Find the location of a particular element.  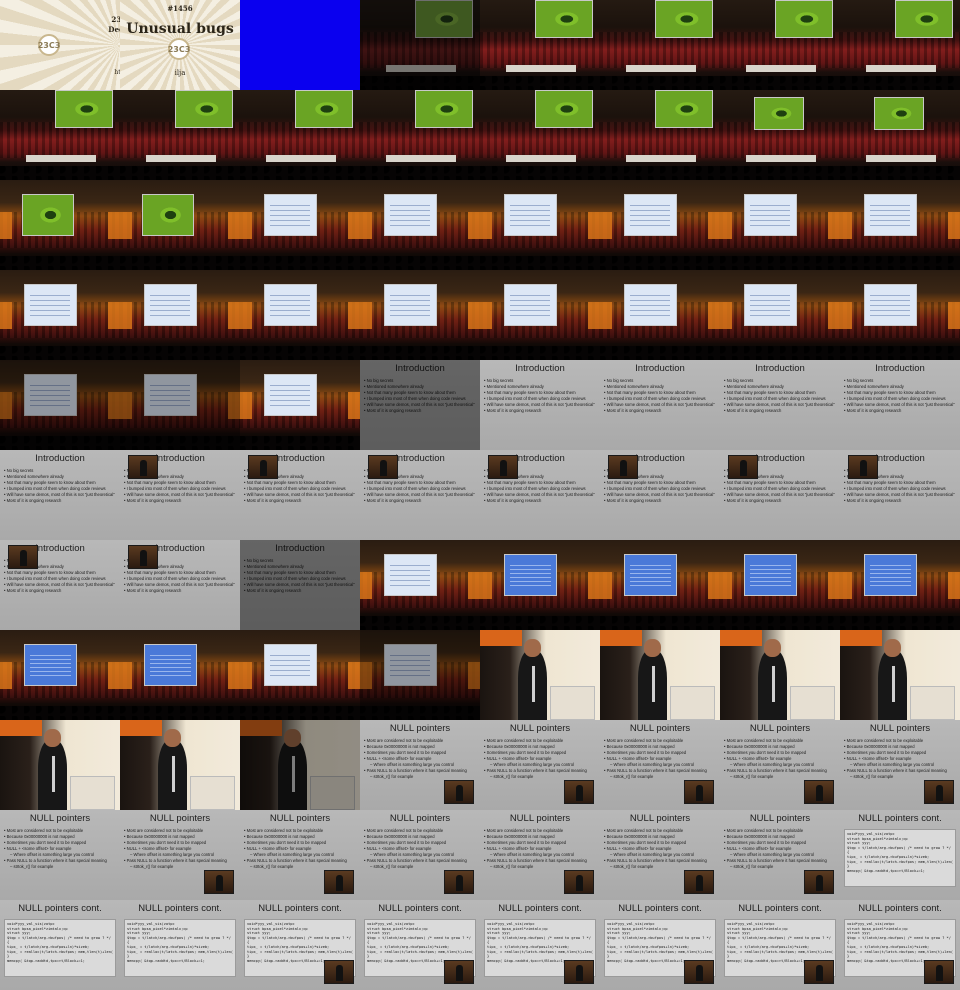

bullet-item: strtok_r() for example is located at coordinates (60, 867).